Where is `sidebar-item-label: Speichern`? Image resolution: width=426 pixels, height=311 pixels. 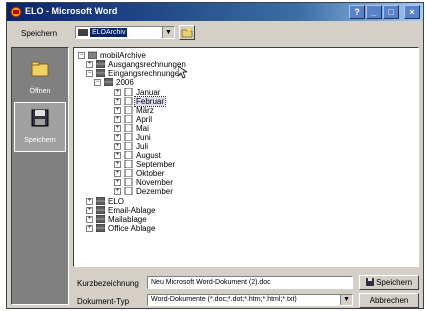 sidebar-item-label: Speichern is located at coordinates (40, 140).